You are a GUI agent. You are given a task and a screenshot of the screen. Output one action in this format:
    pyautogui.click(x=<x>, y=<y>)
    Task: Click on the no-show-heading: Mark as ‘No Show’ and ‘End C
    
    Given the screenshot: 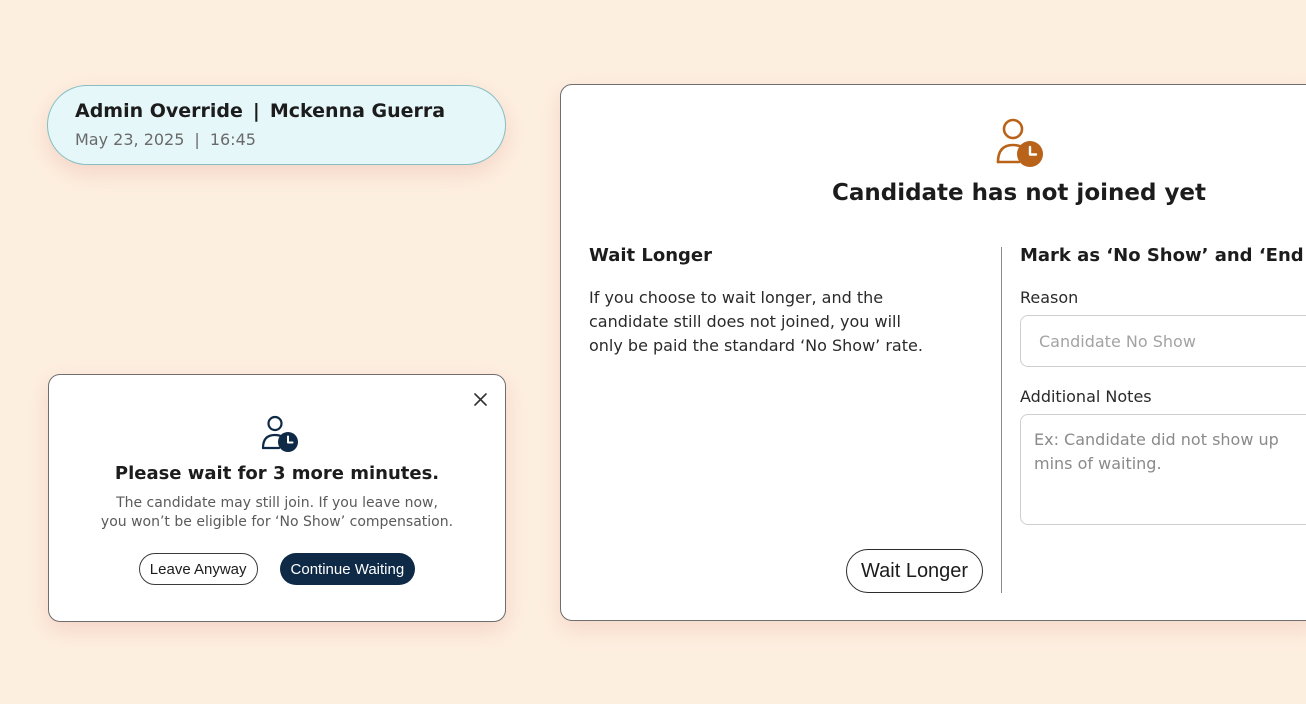 What is the action you would take?
    pyautogui.click(x=1163, y=255)
    